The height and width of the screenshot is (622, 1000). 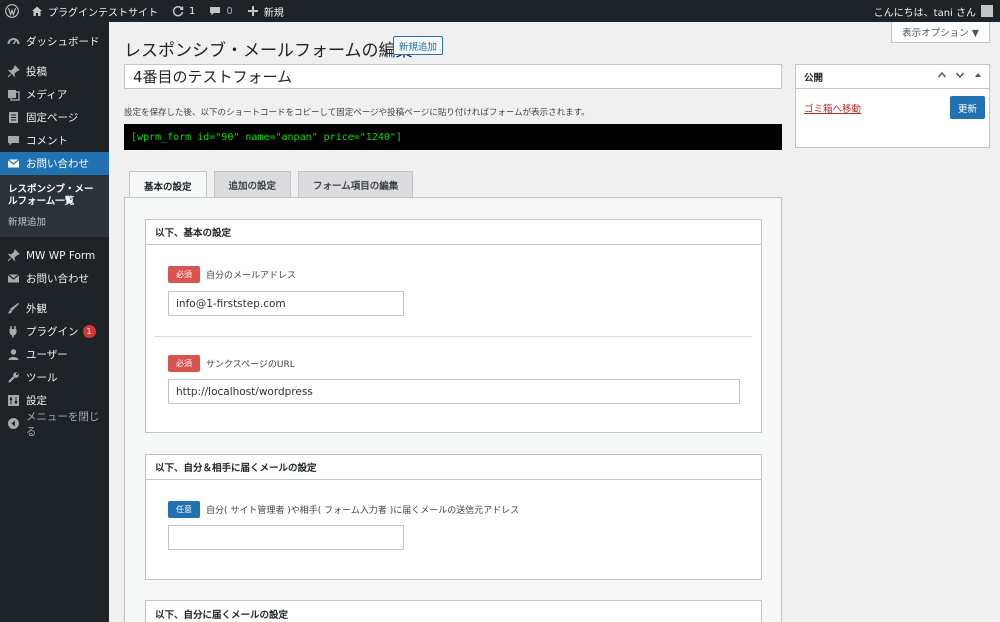 What do you see at coordinates (832, 108) in the screenshot?
I see `move-to-trash-link: ゴミ箱へ移動` at bounding box center [832, 108].